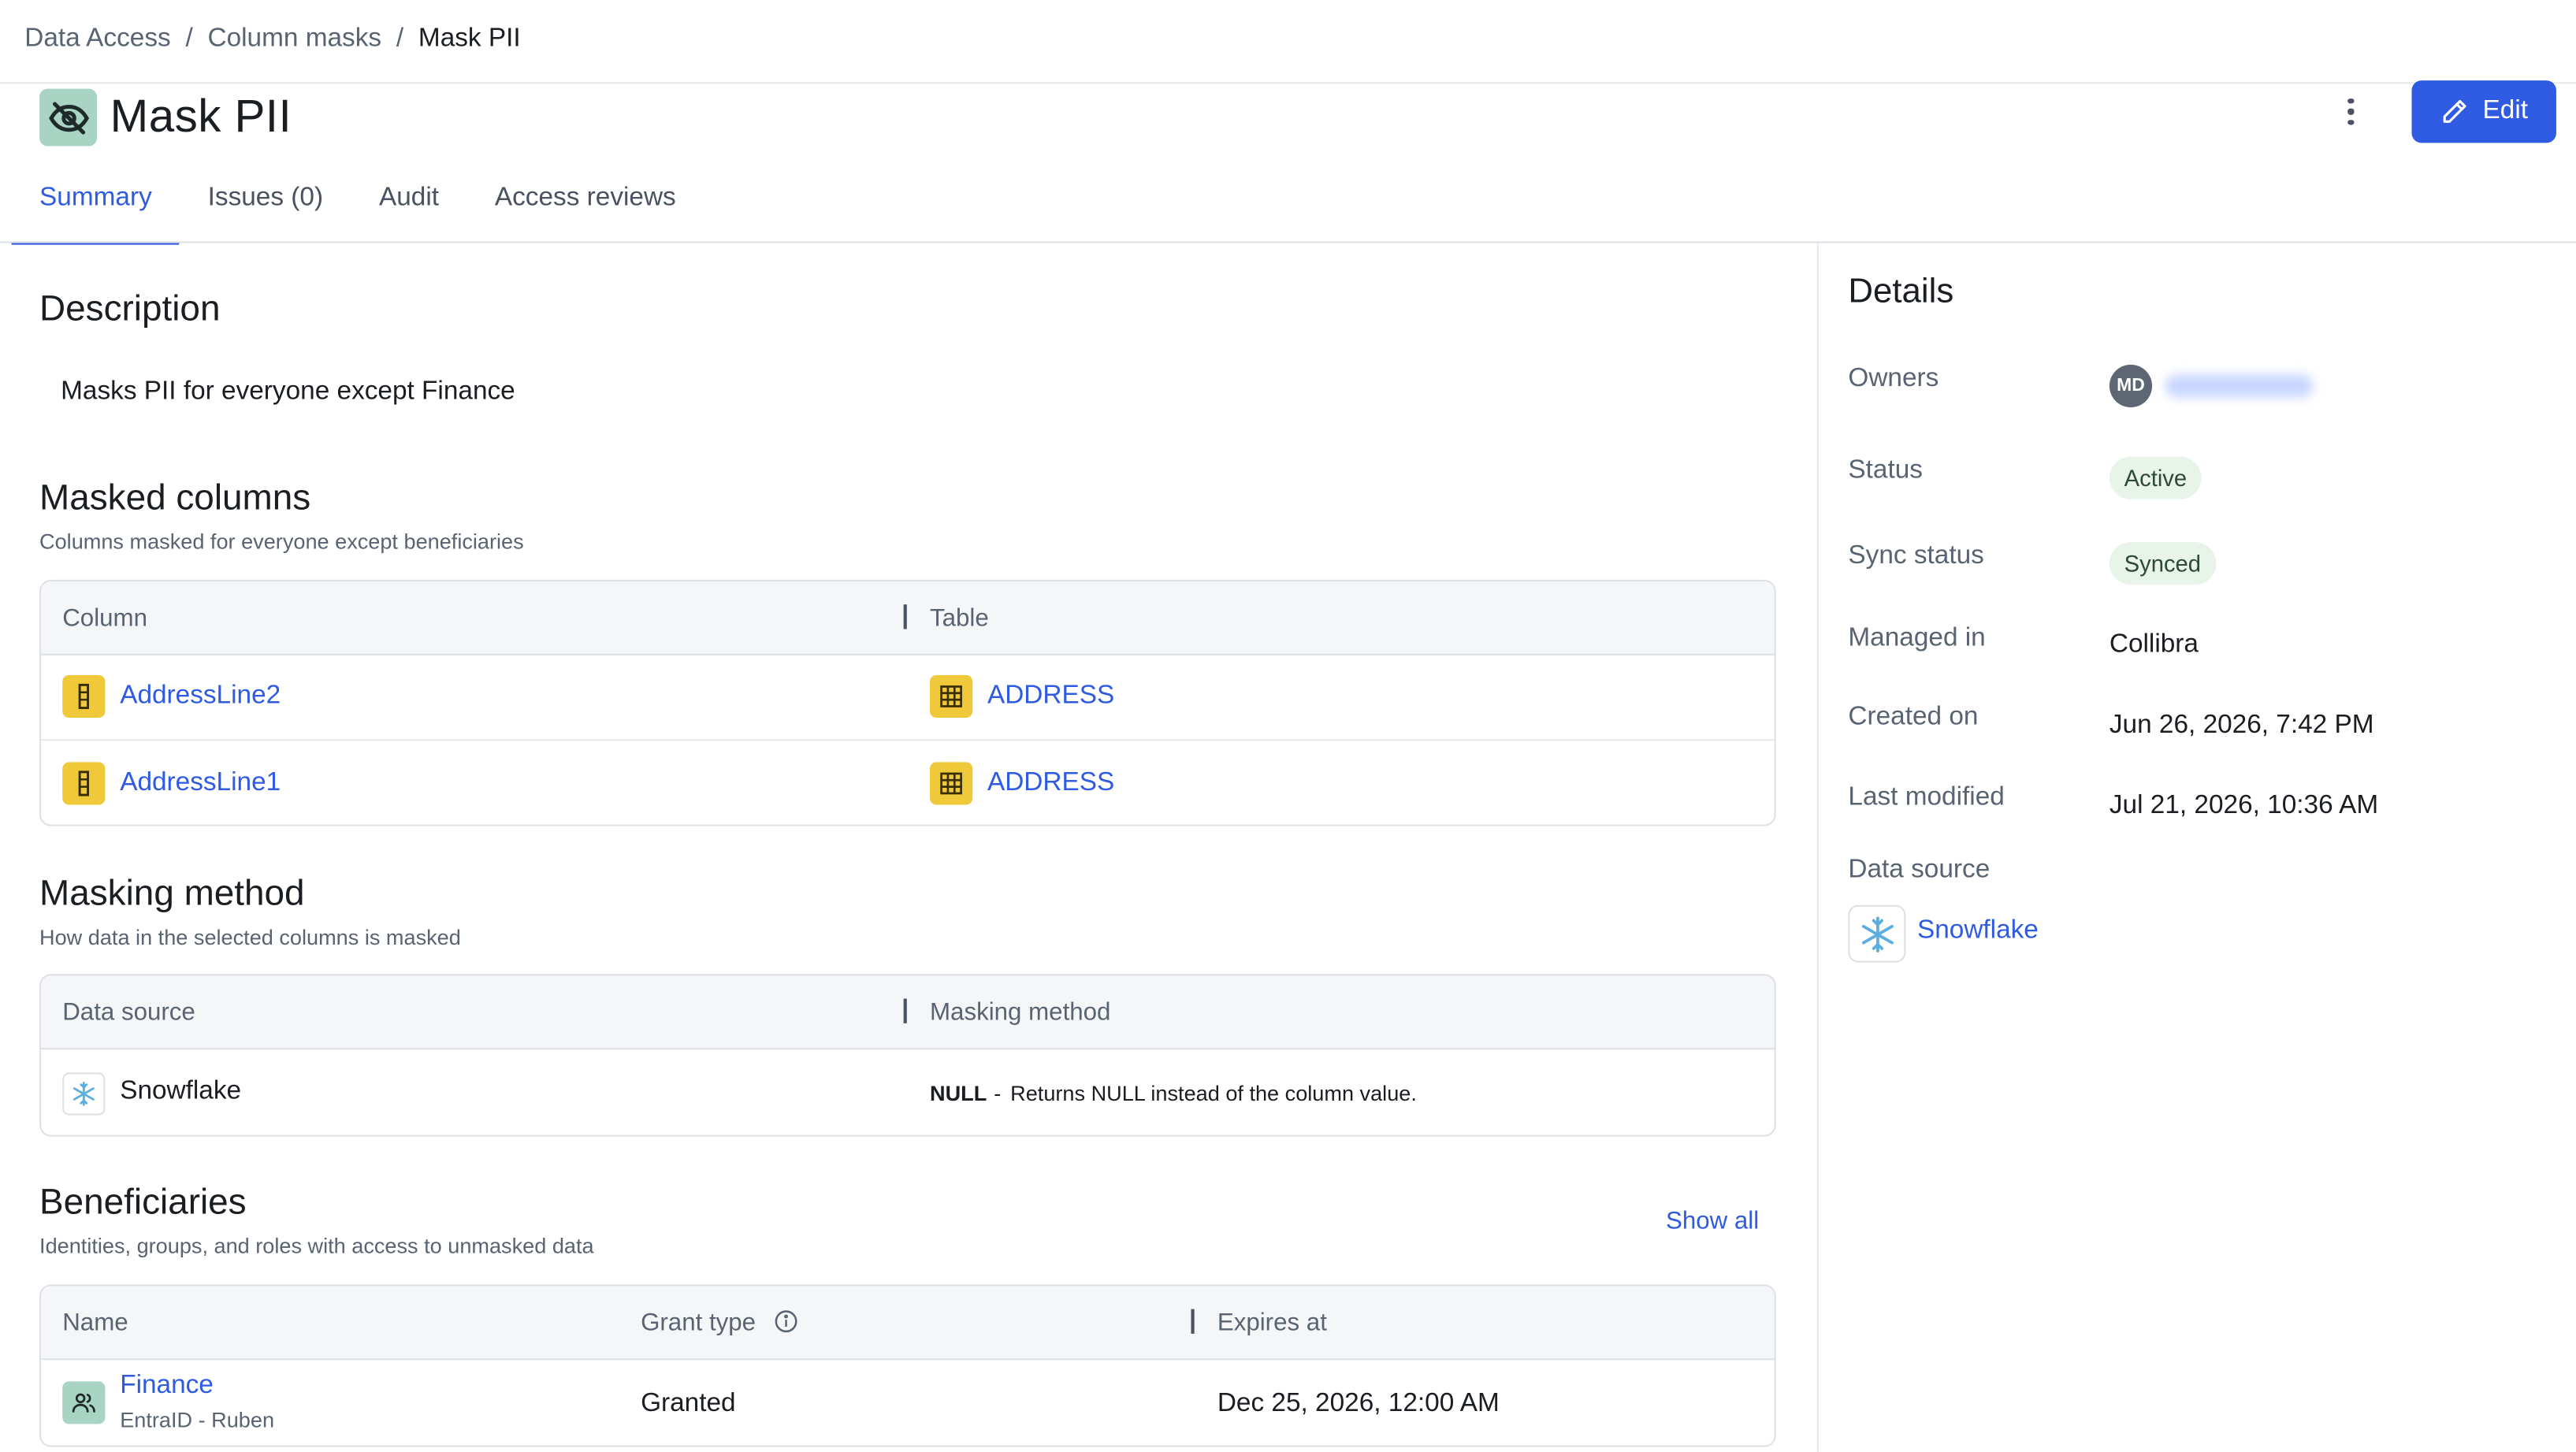 This screenshot has width=2576, height=1452. What do you see at coordinates (1817, 848) in the screenshot?
I see `details-divider` at bounding box center [1817, 848].